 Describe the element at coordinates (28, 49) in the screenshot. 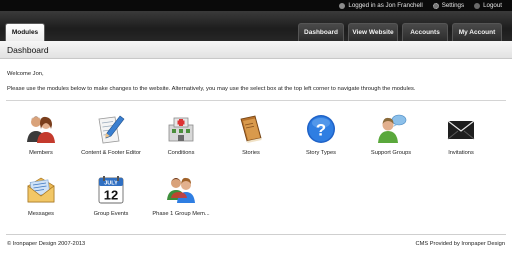

I see `page-title: Dashboard` at that location.